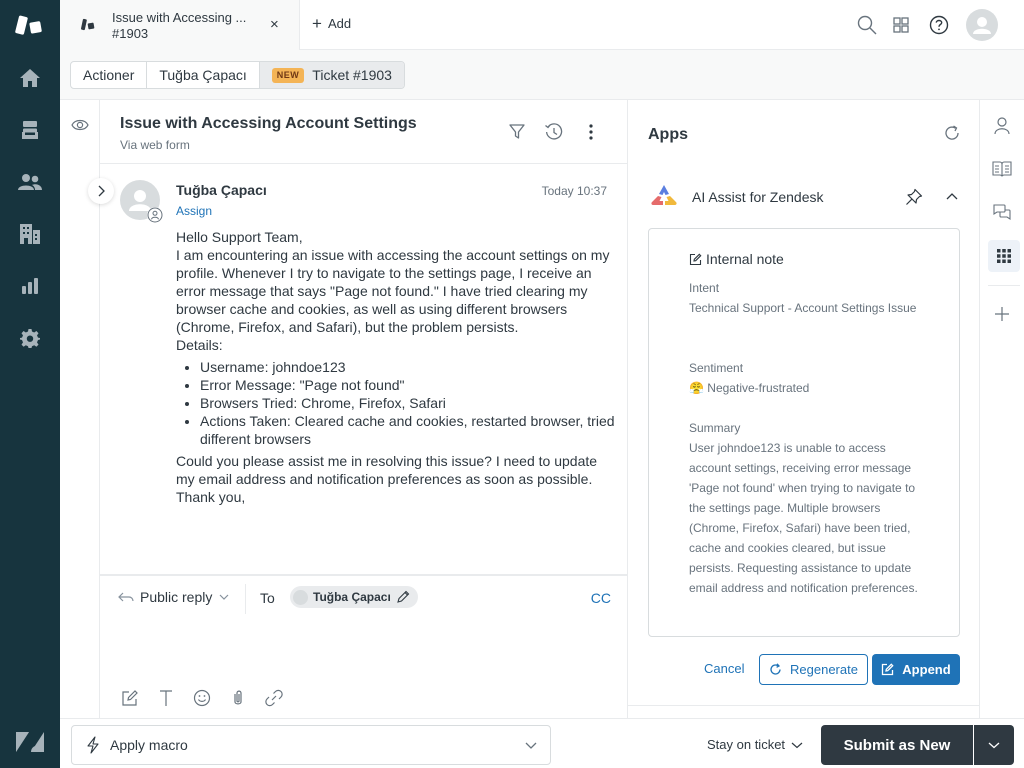 This screenshot has width=1024, height=768. Describe the element at coordinates (749, 388) in the screenshot. I see `sentiment-value: 😤 Negative-frustrated` at that location.